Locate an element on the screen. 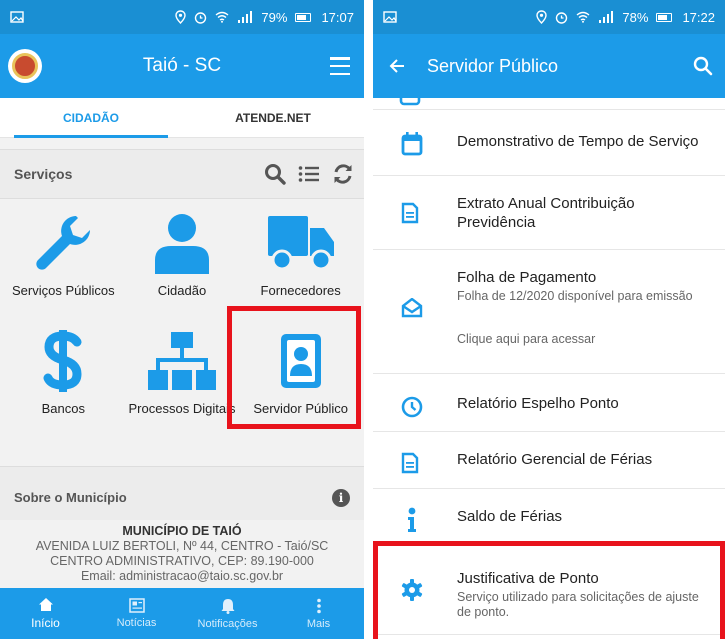 The width and height of the screenshot is (725, 639). highlight-box-servidor is located at coordinates (294, 367).